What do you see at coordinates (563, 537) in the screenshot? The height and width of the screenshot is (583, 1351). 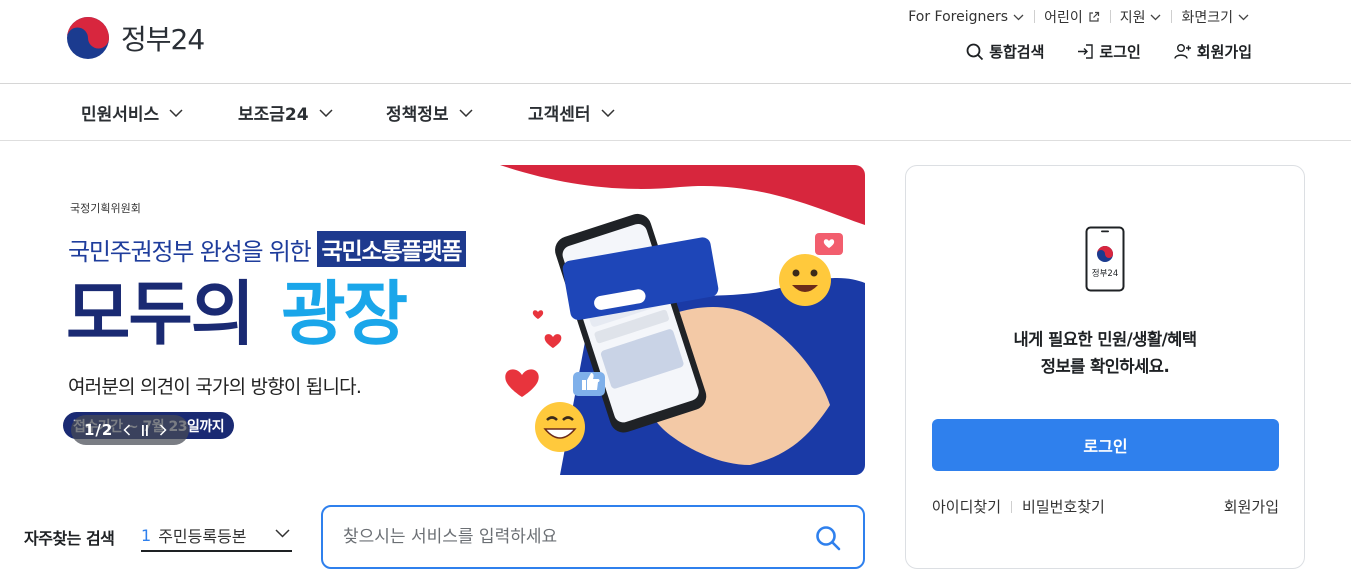 I see `search-input` at bounding box center [563, 537].